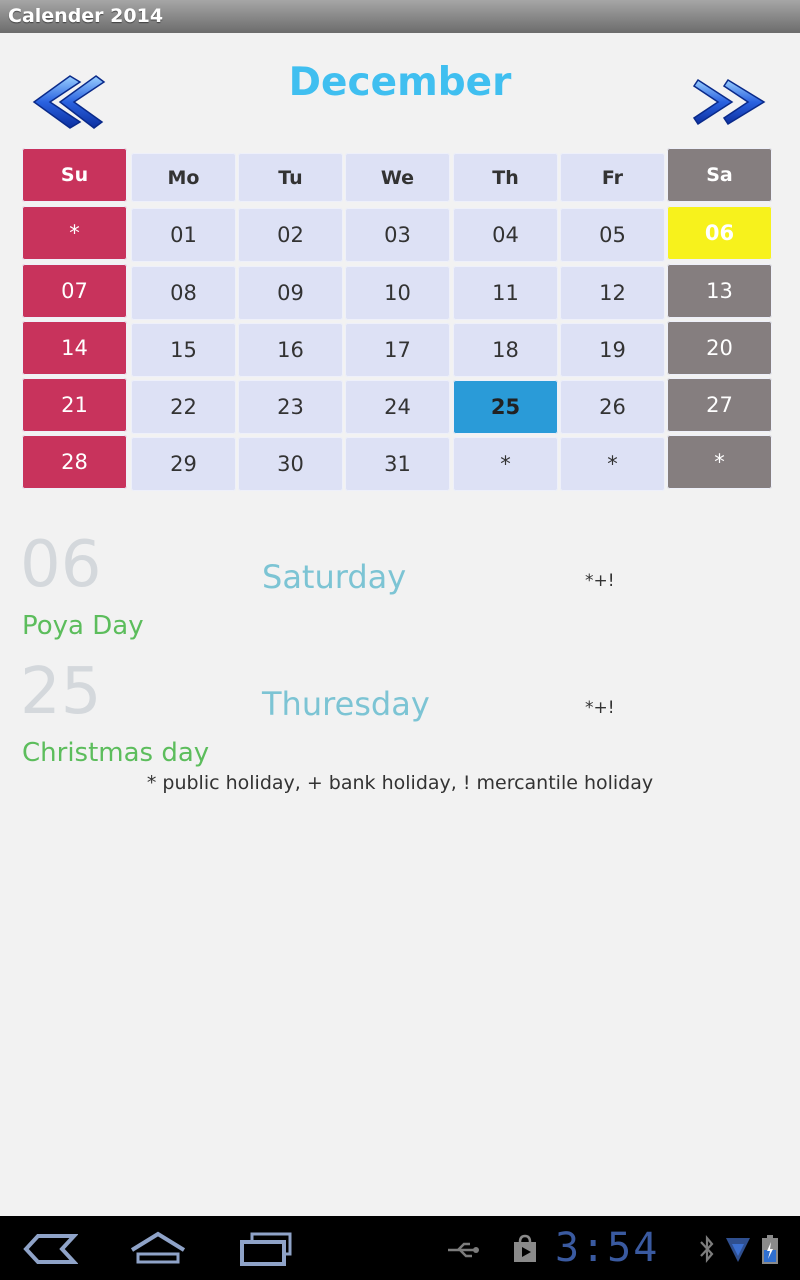 The image size is (800, 1280). What do you see at coordinates (183, 464) in the screenshot?
I see `day-cell: 29` at bounding box center [183, 464].